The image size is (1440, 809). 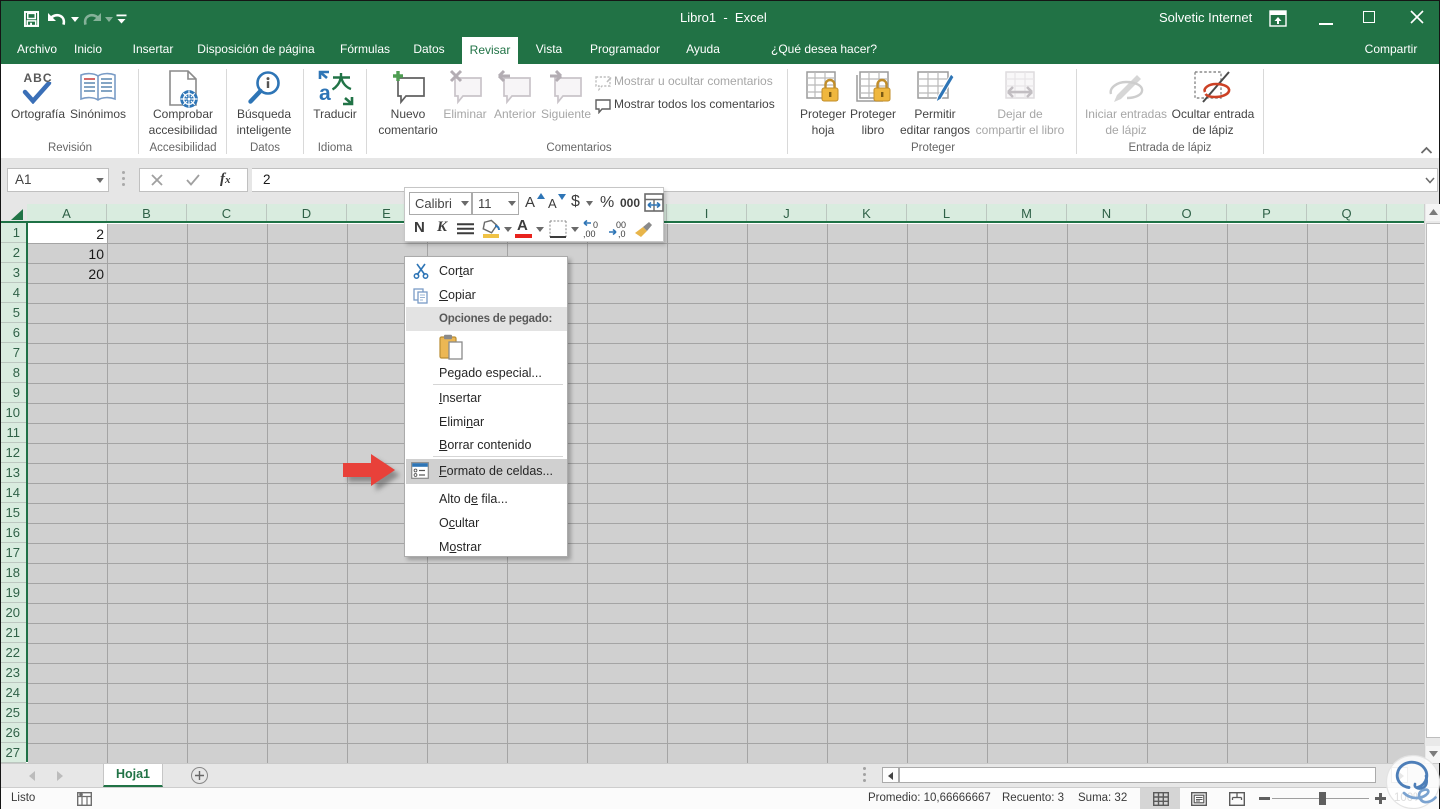 I want to click on svg-text: ,00, so click(x=589, y=234).